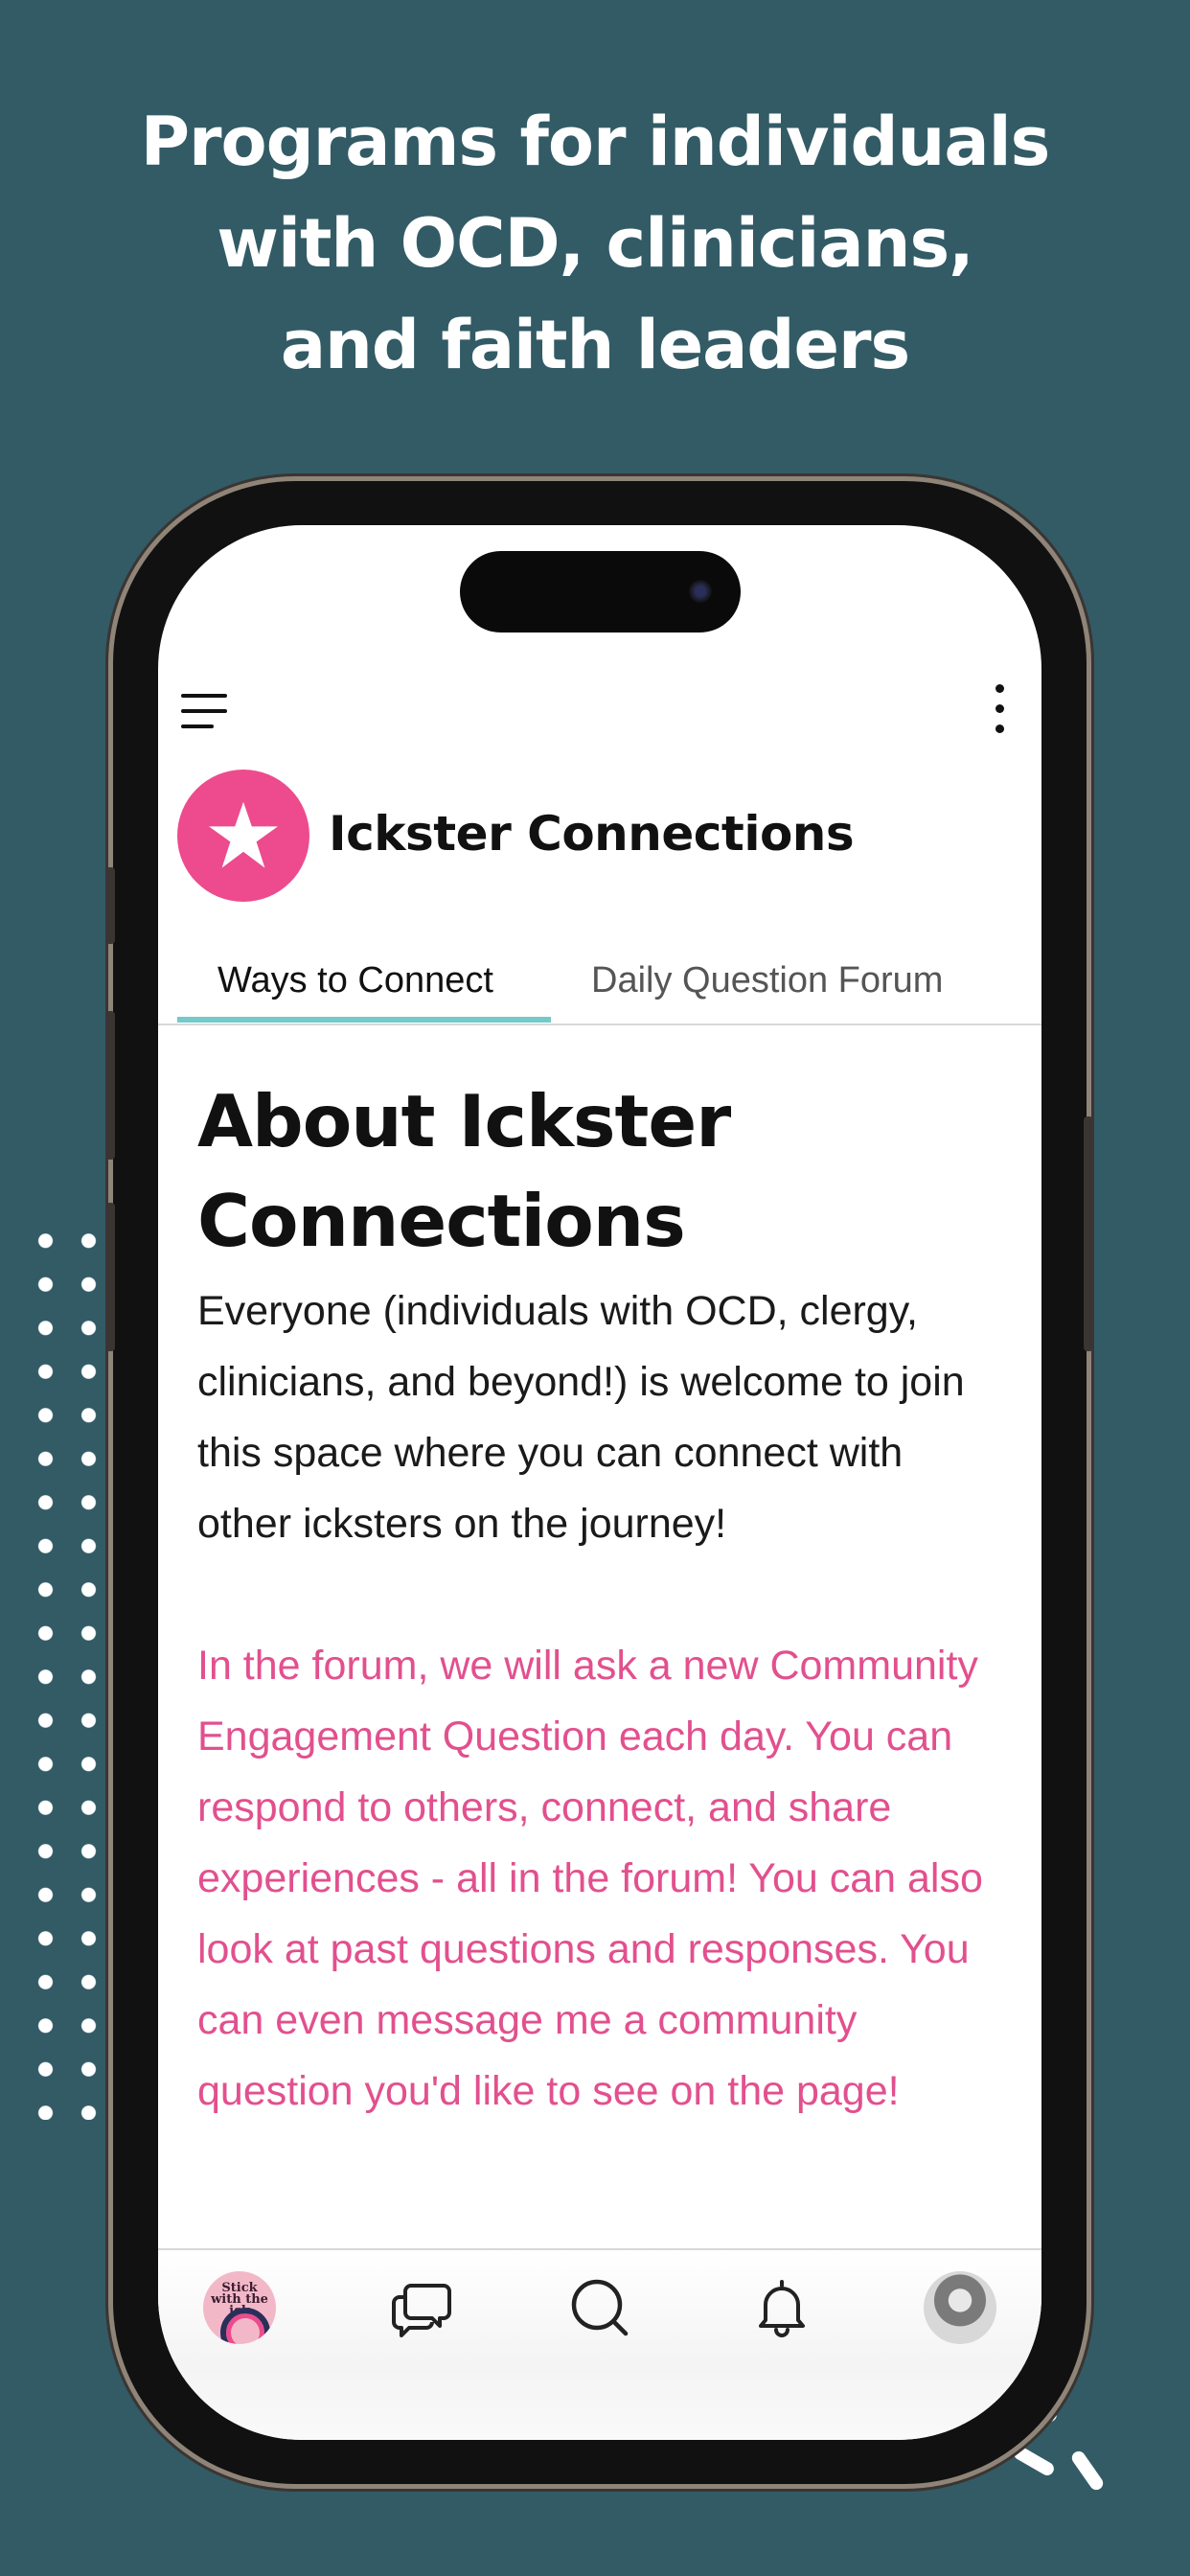 The height and width of the screenshot is (2576, 1190). I want to click on search-icon, so click(600, 2307).